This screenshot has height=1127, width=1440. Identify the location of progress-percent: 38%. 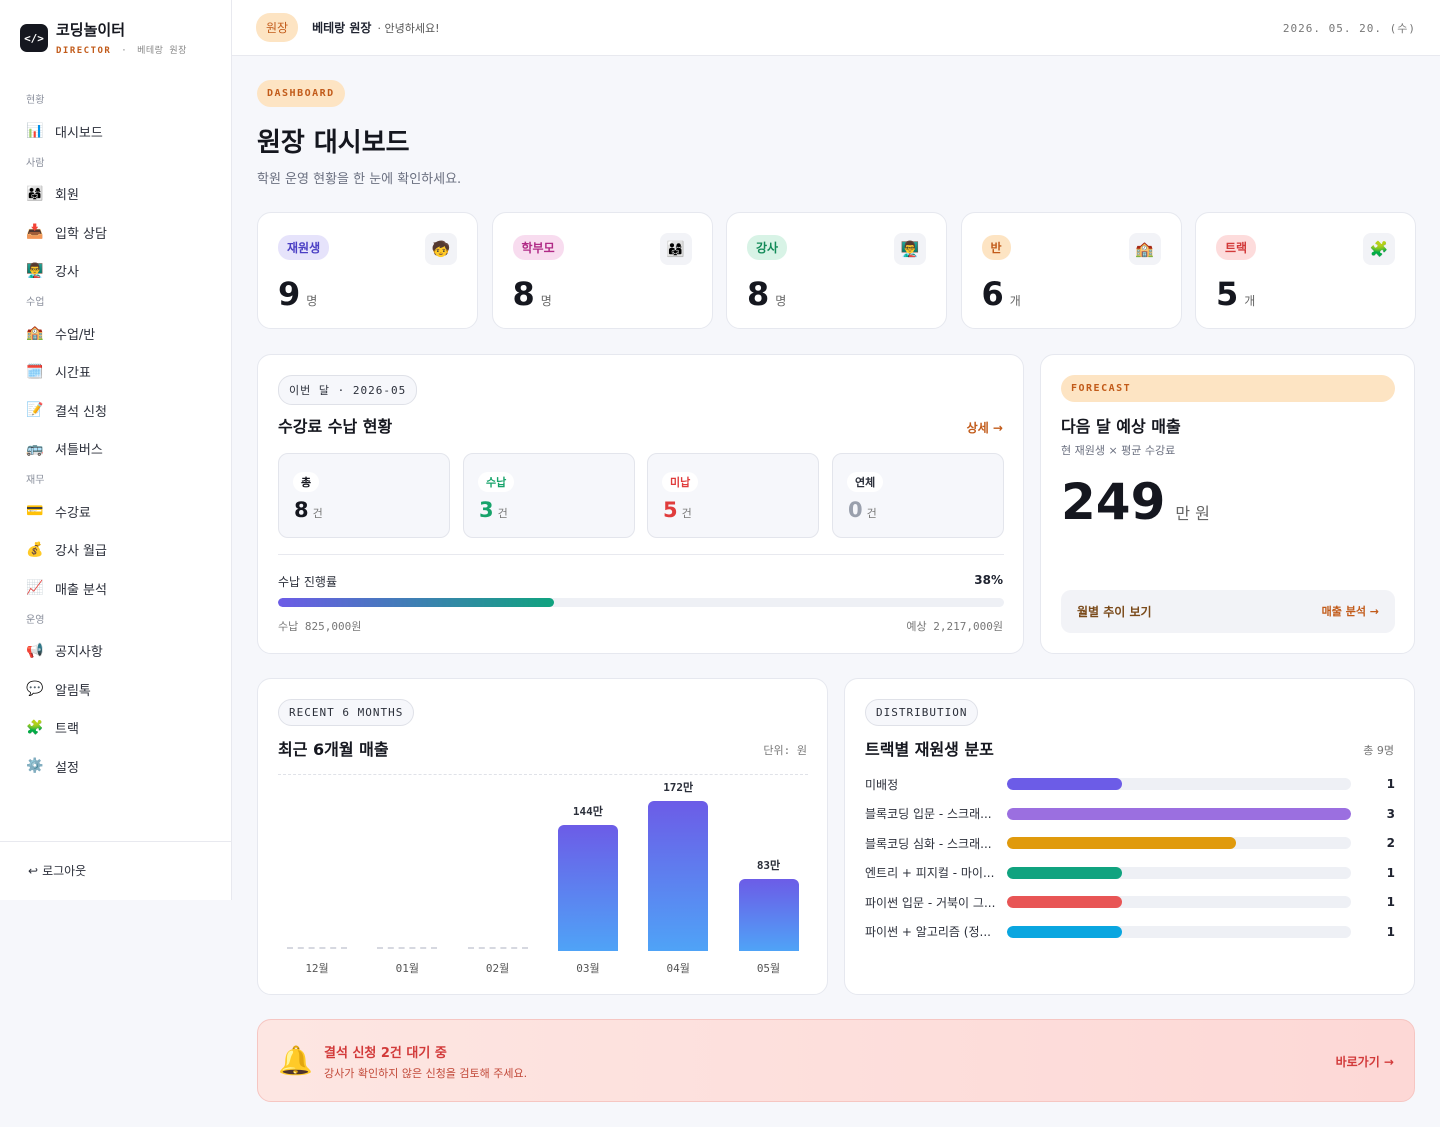
(988, 580).